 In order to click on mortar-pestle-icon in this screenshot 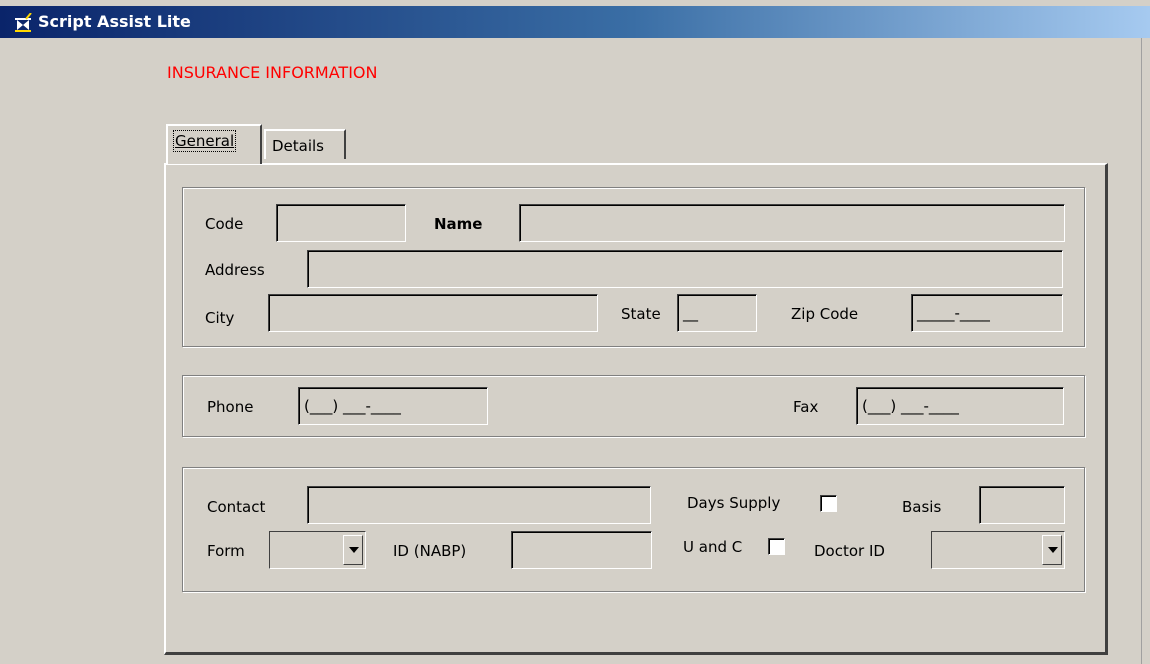, I will do `click(23, 22)`.